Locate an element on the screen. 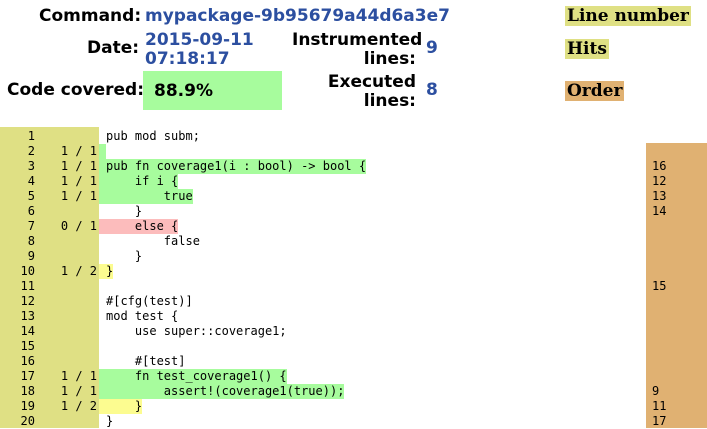  source-line: 9 } is located at coordinates (353, 256).